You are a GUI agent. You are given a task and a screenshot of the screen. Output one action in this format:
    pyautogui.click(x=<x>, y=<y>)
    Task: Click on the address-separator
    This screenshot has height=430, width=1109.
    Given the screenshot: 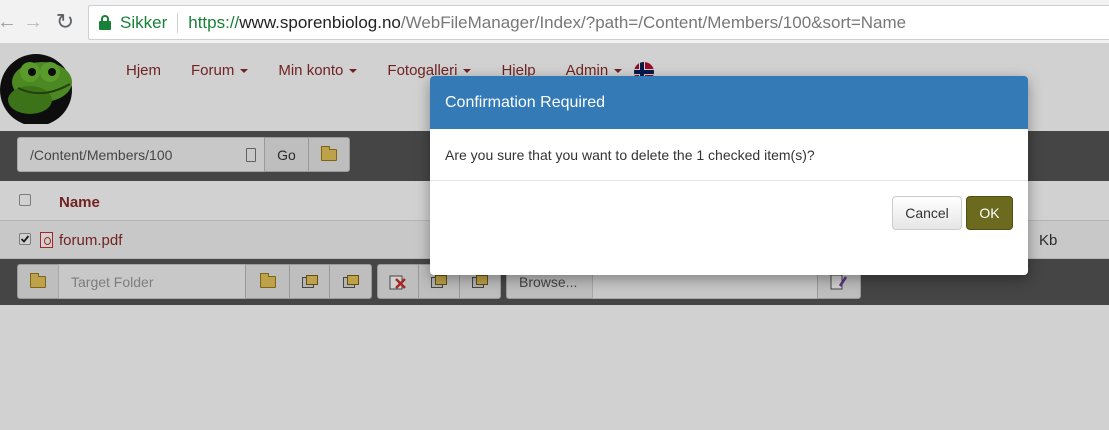 What is the action you would take?
    pyautogui.click(x=178, y=22)
    